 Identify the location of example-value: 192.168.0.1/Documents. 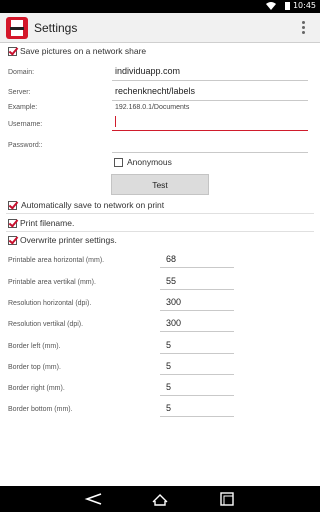
(152, 107).